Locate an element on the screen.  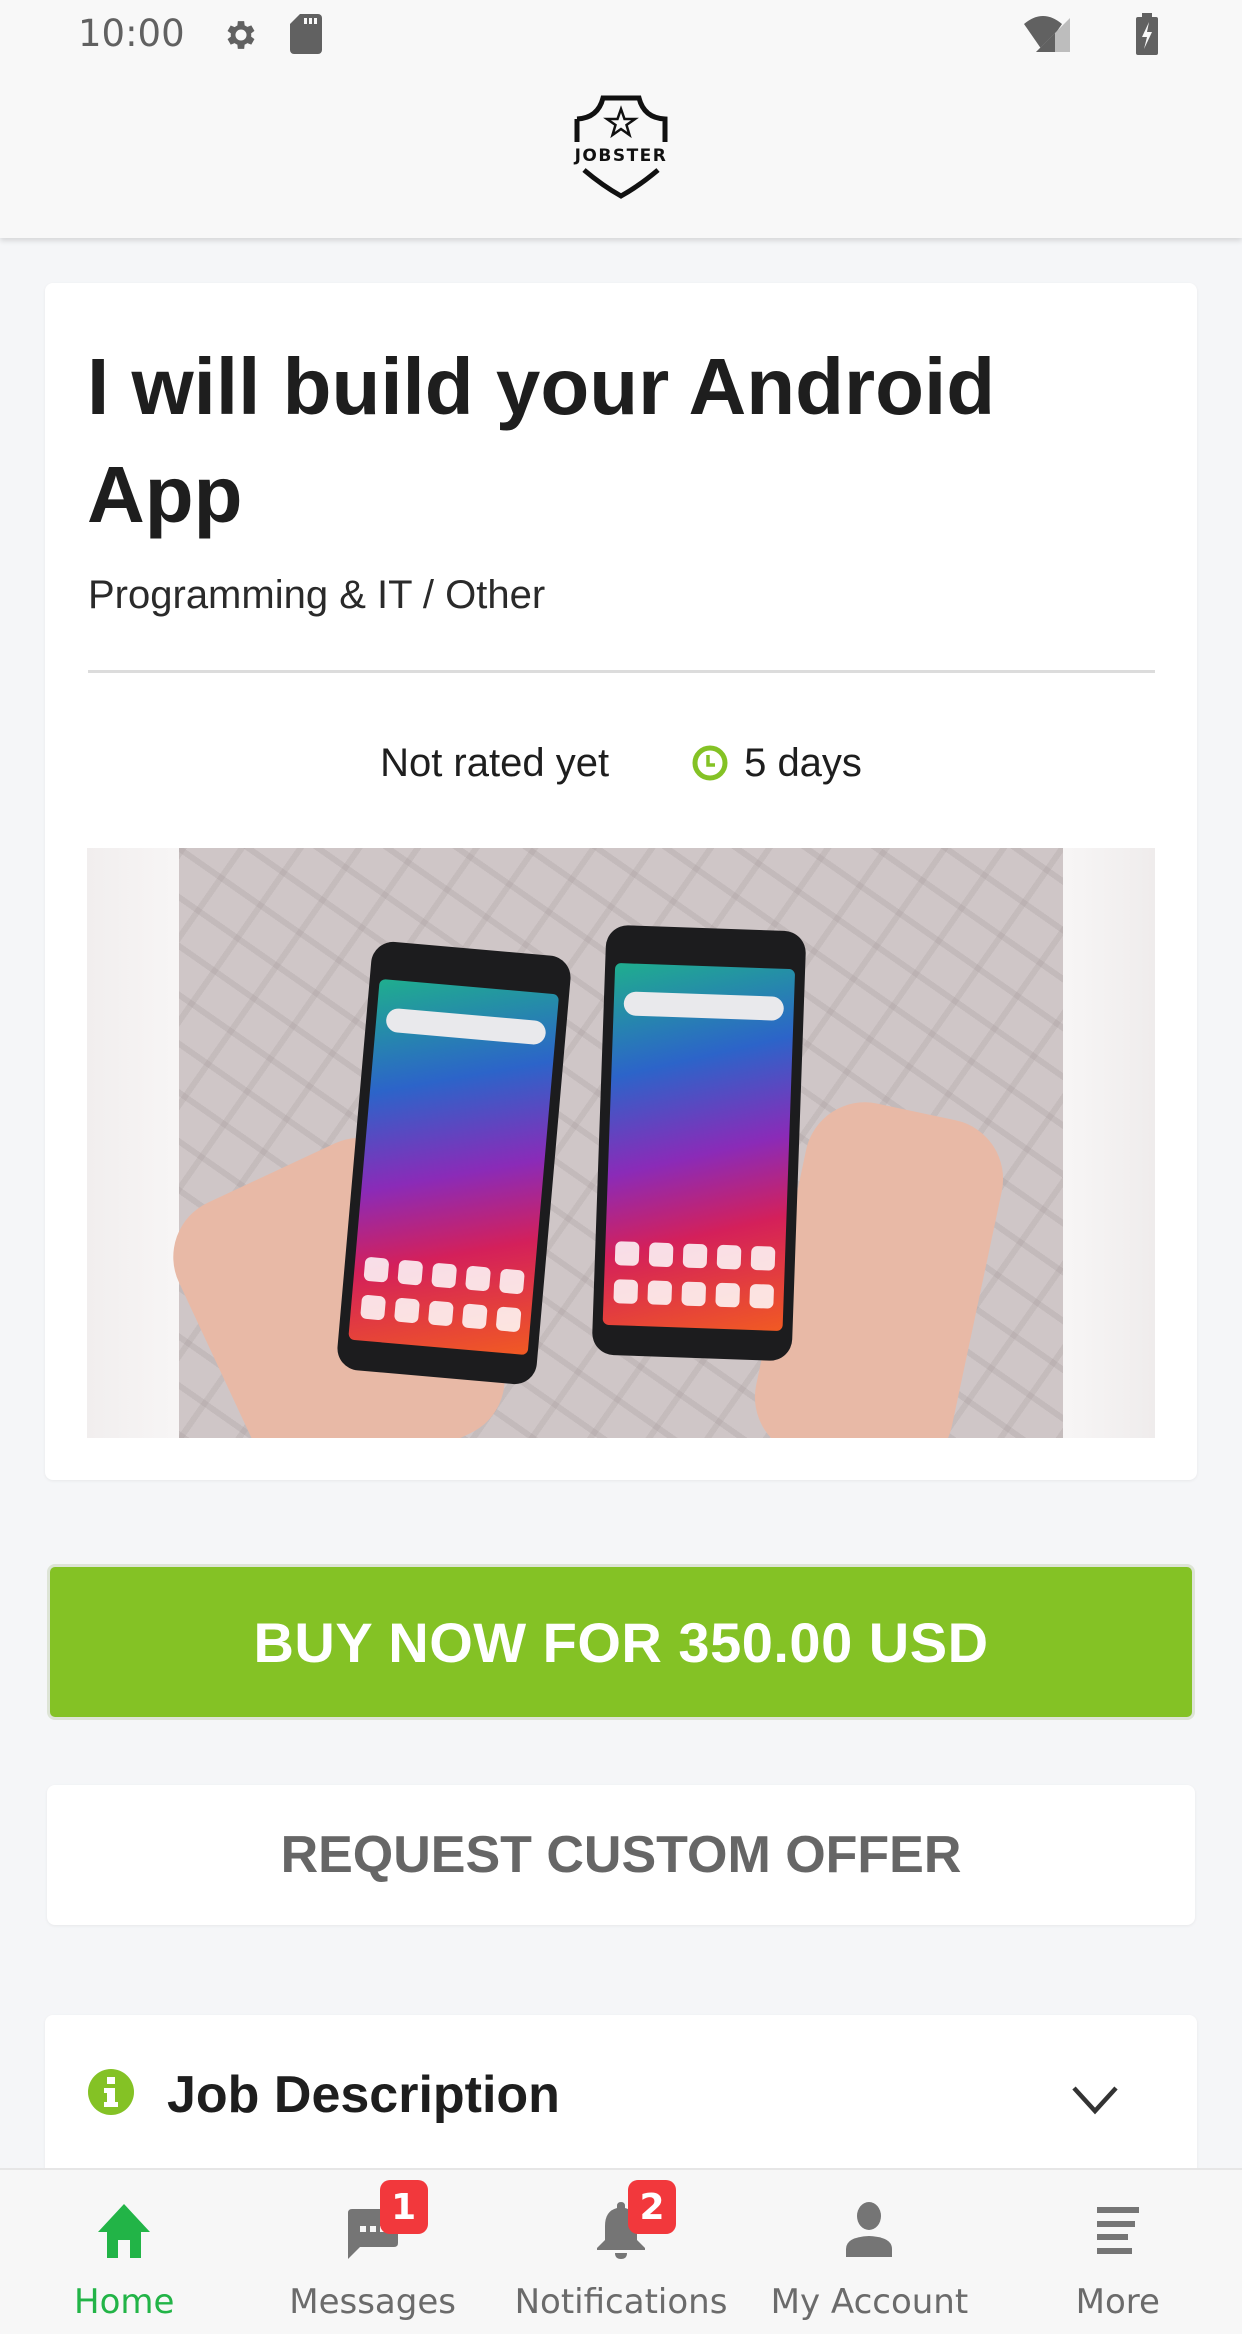
app-header: 10:00 JOBSTER is located at coordinates (621, 119).